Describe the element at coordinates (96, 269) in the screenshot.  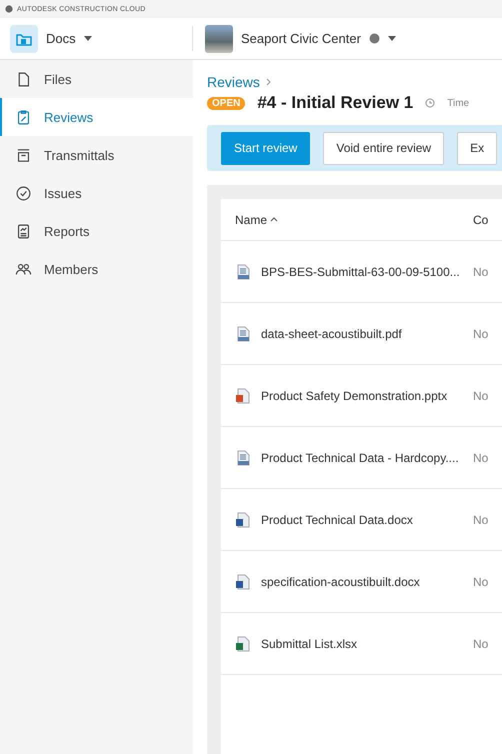
I see `sidebar-item: Members` at that location.